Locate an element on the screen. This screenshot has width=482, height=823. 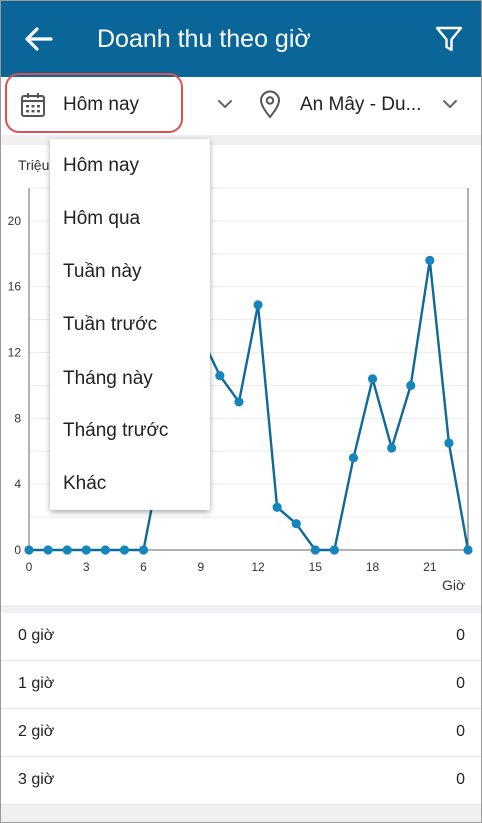
y-tick-label: 8 is located at coordinates (17, 418).